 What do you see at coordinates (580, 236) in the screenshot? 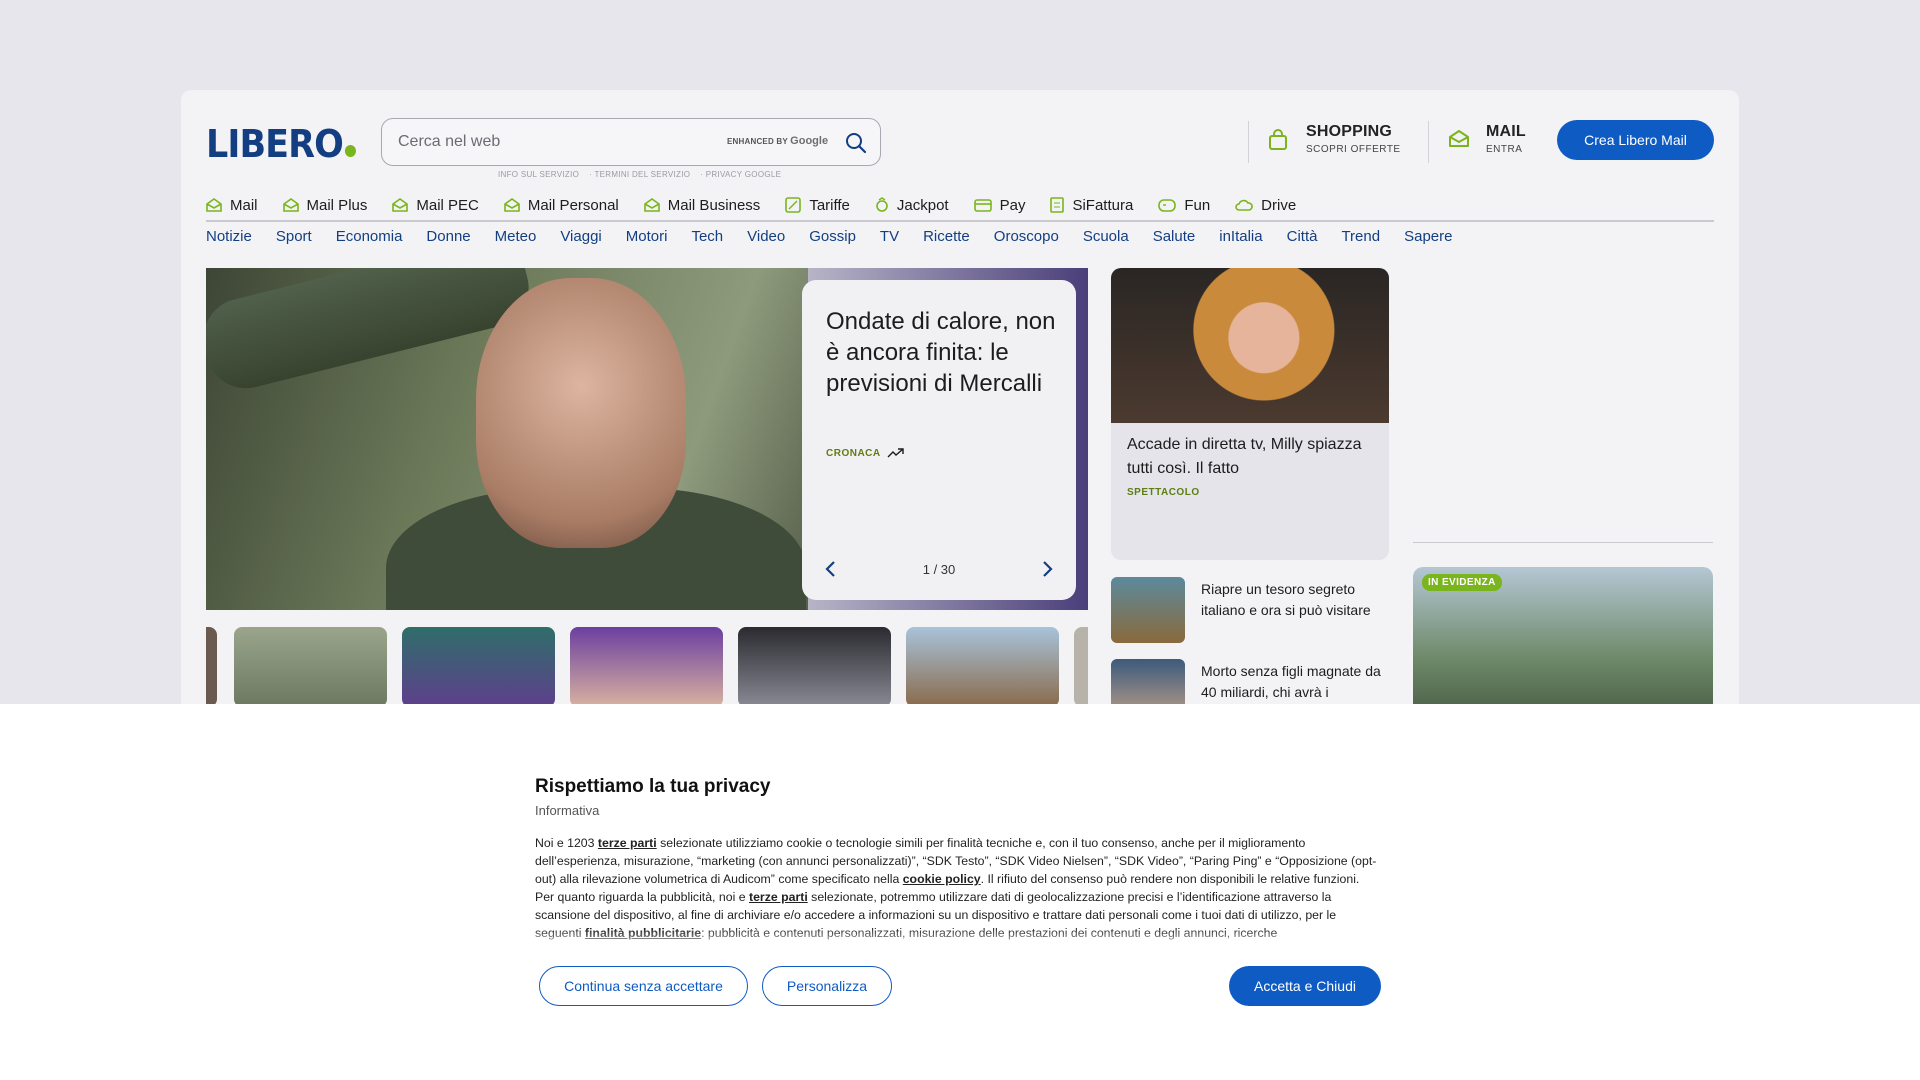
I see `category-link: Viaggi` at bounding box center [580, 236].